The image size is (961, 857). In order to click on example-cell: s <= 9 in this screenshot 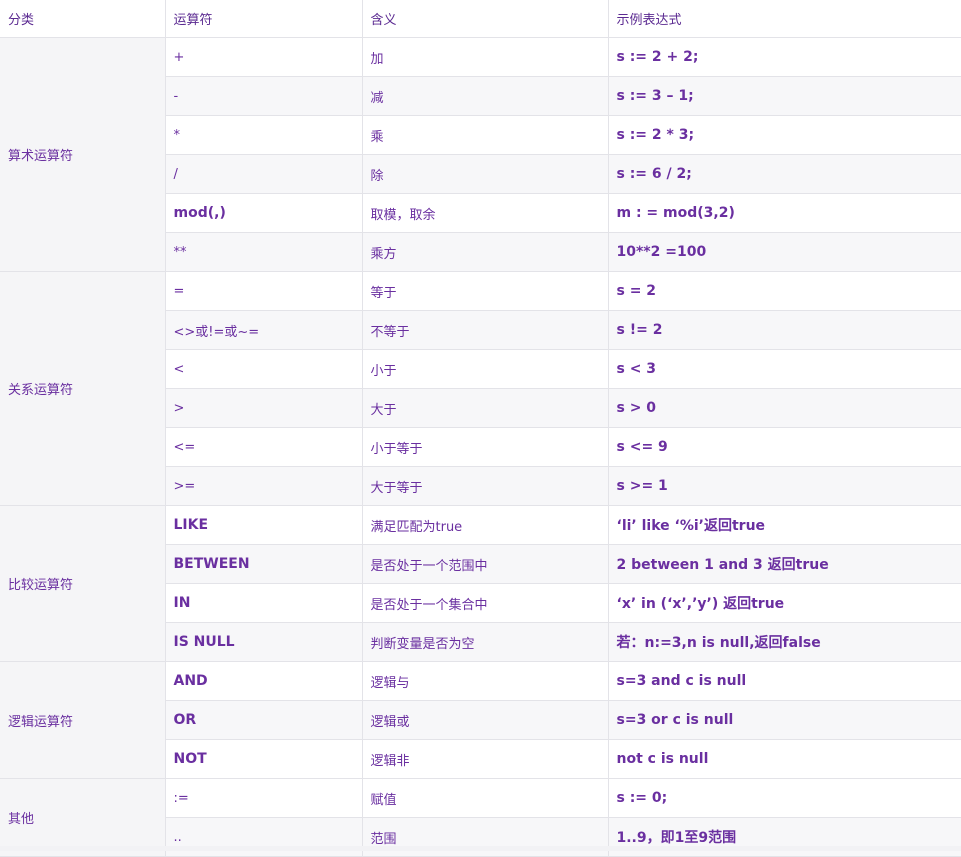, I will do `click(784, 447)`.